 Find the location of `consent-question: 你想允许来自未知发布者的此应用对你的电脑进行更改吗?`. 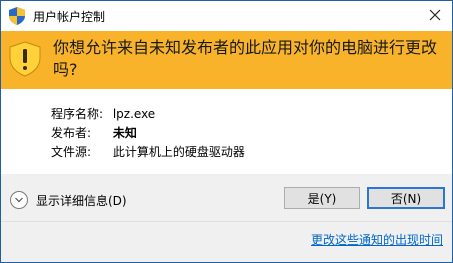

consent-question: 你想允许来自未知发布者的此应用对你的电脑进行更改吗? is located at coordinates (245, 58).